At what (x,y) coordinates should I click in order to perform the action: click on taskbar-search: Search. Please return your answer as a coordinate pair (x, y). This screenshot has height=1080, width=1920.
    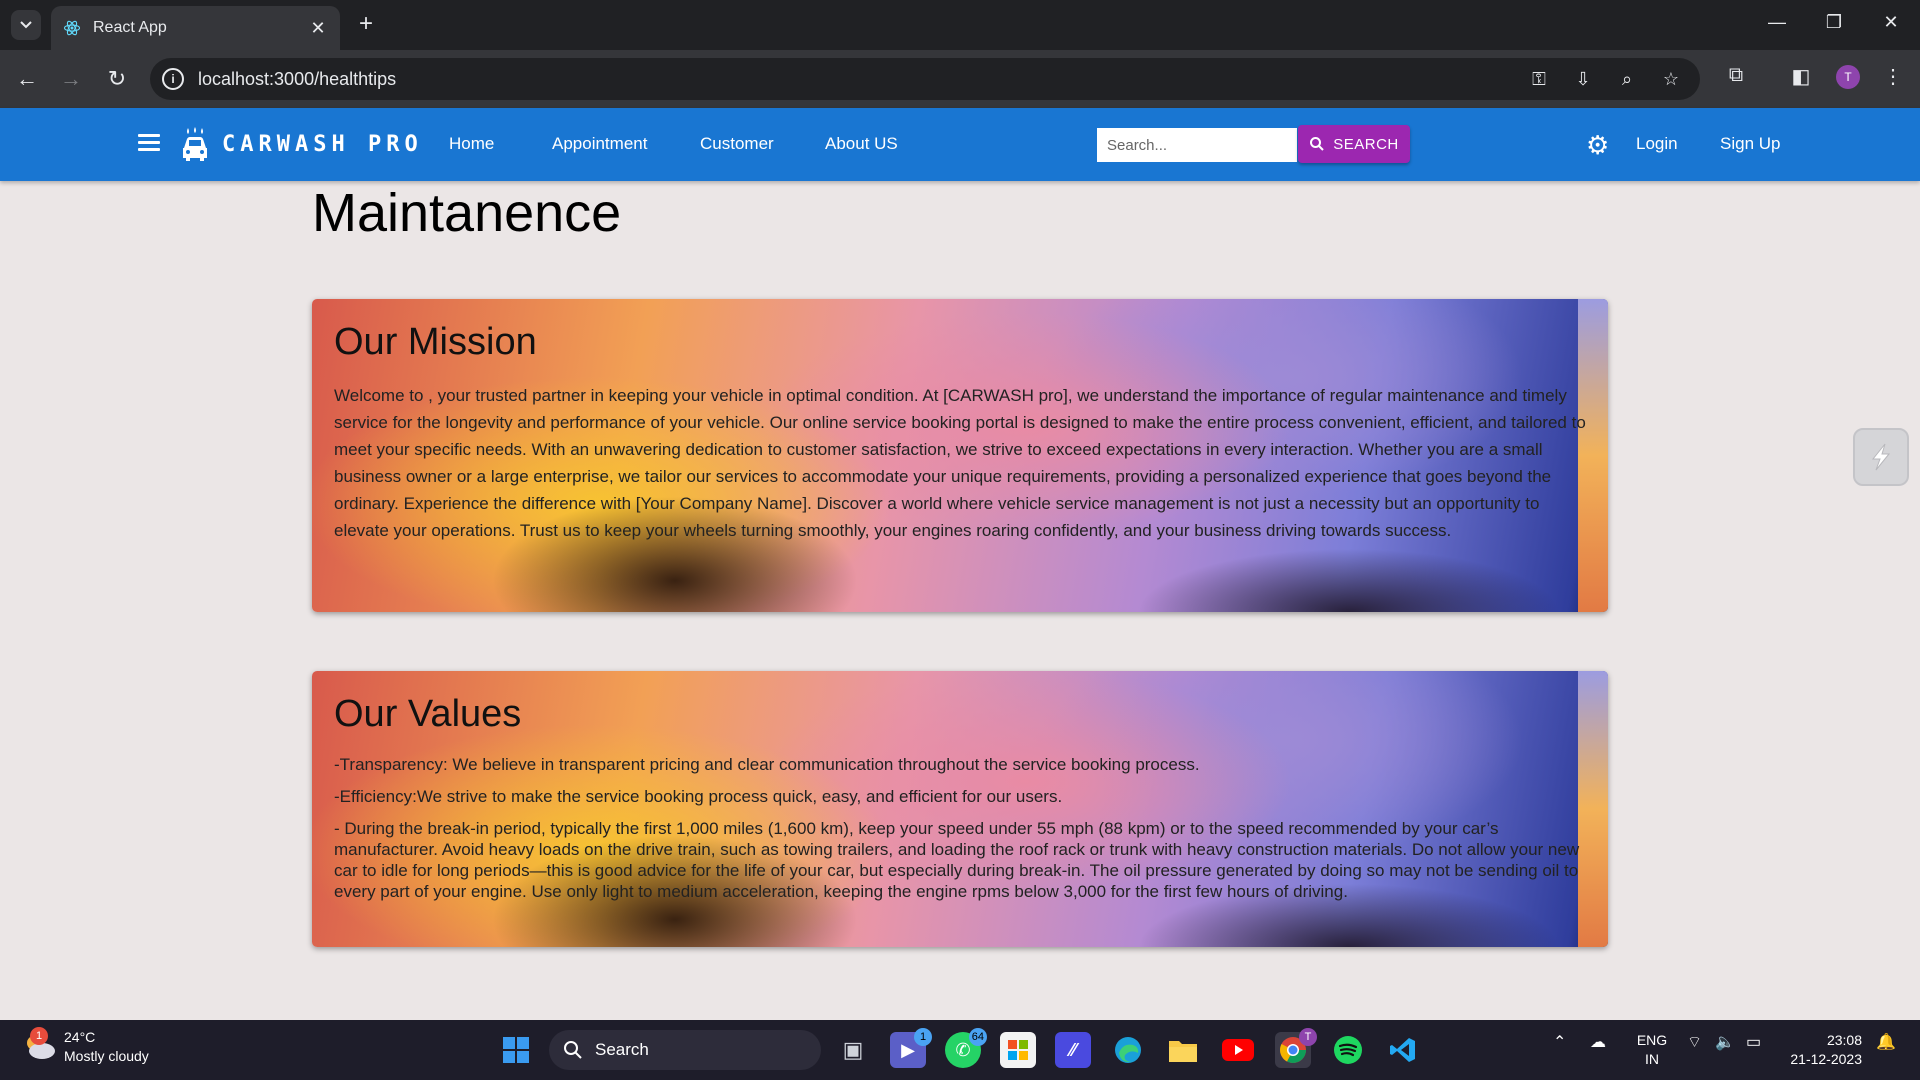
    Looking at the image, I should click on (685, 1050).